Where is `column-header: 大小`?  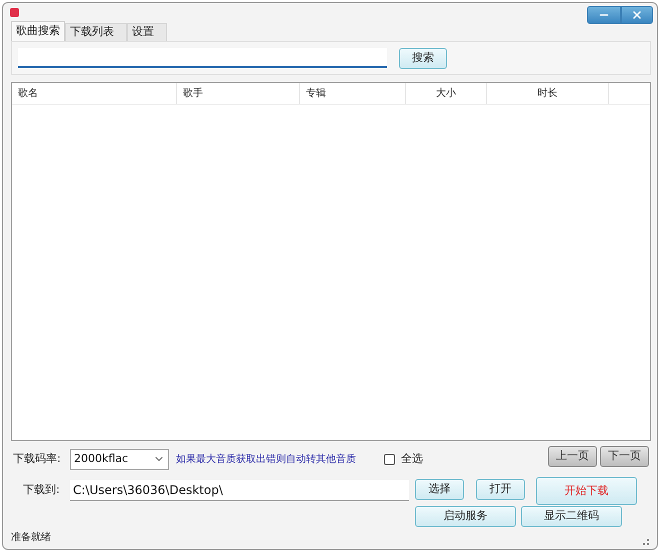
column-header: 大小 is located at coordinates (446, 93).